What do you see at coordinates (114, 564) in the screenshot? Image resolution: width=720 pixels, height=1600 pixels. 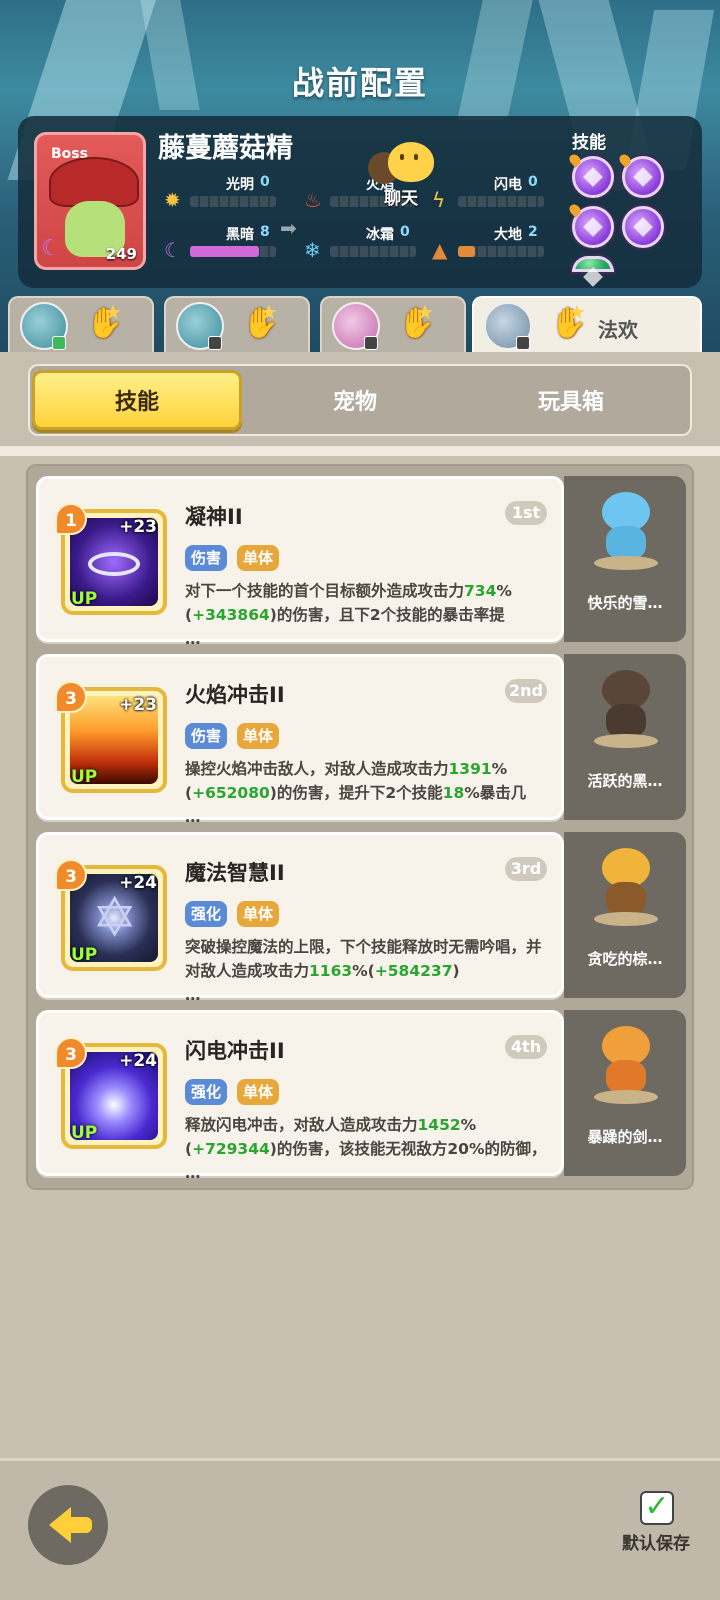 I see `eye-shape` at bounding box center [114, 564].